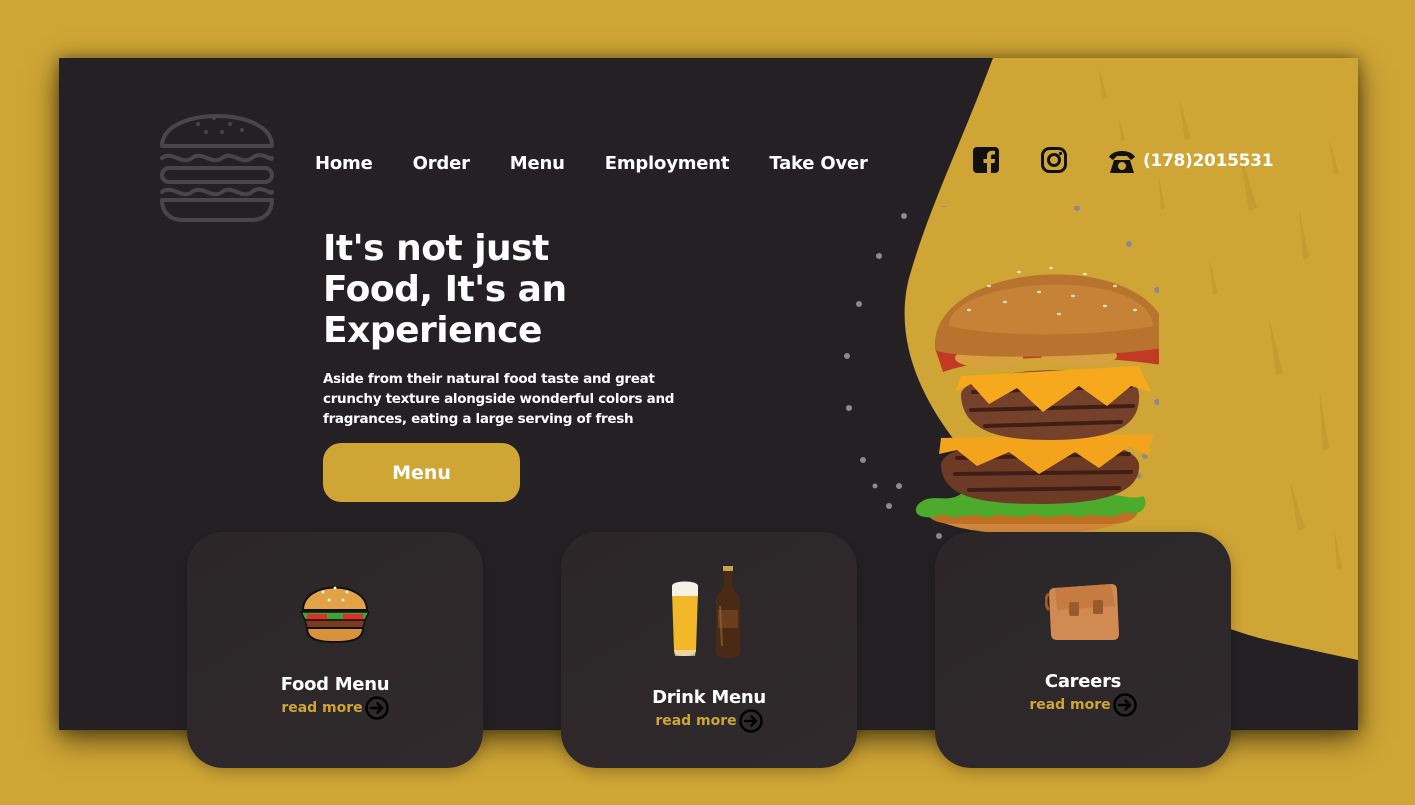 This screenshot has width=1415, height=805. Describe the element at coordinates (441, 163) in the screenshot. I see `nav-order: Order` at that location.